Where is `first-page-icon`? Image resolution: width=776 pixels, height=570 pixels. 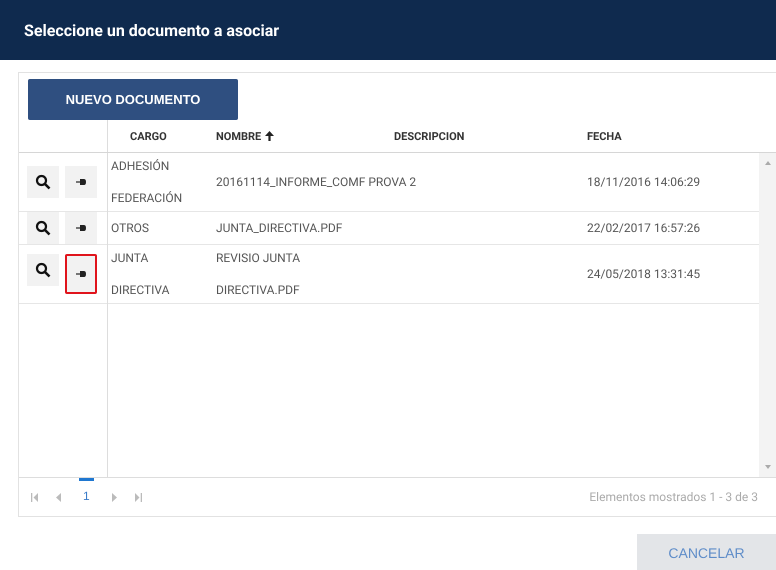
first-page-icon is located at coordinates (34, 497).